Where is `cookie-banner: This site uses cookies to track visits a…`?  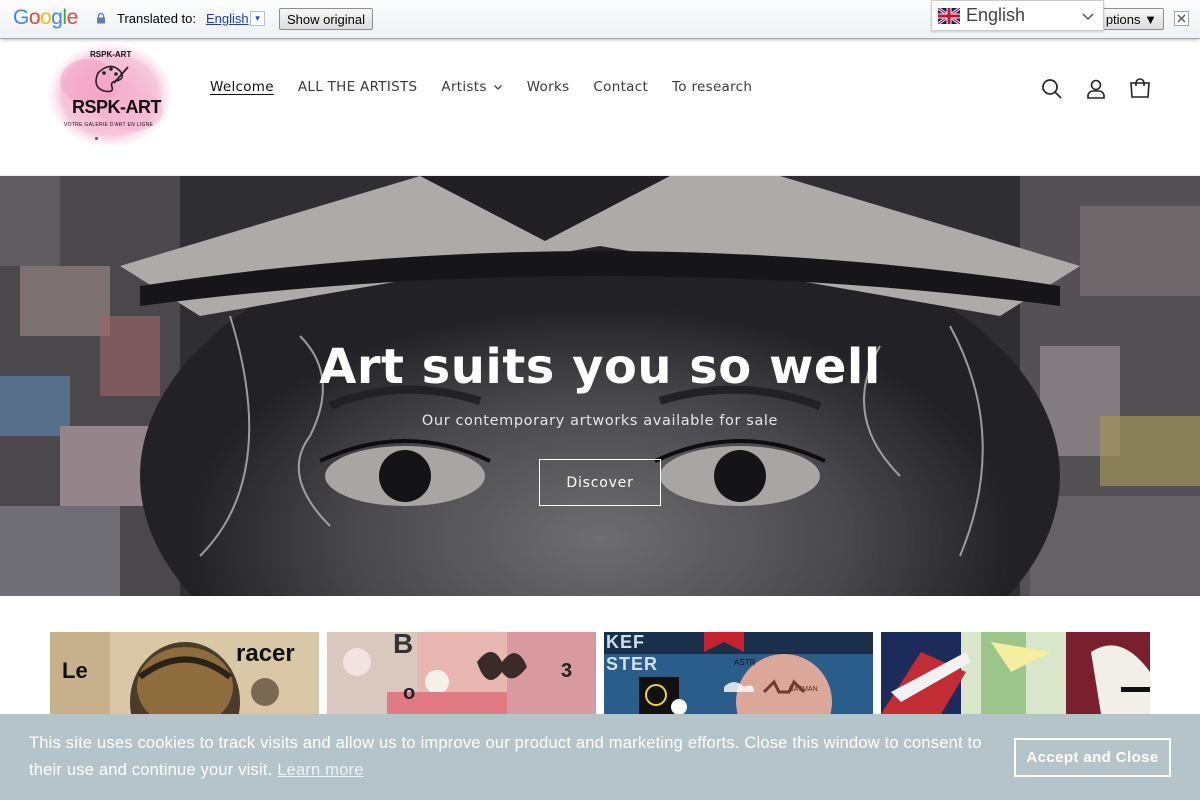 cookie-banner: This site uses cookies to track visits a… is located at coordinates (600, 757).